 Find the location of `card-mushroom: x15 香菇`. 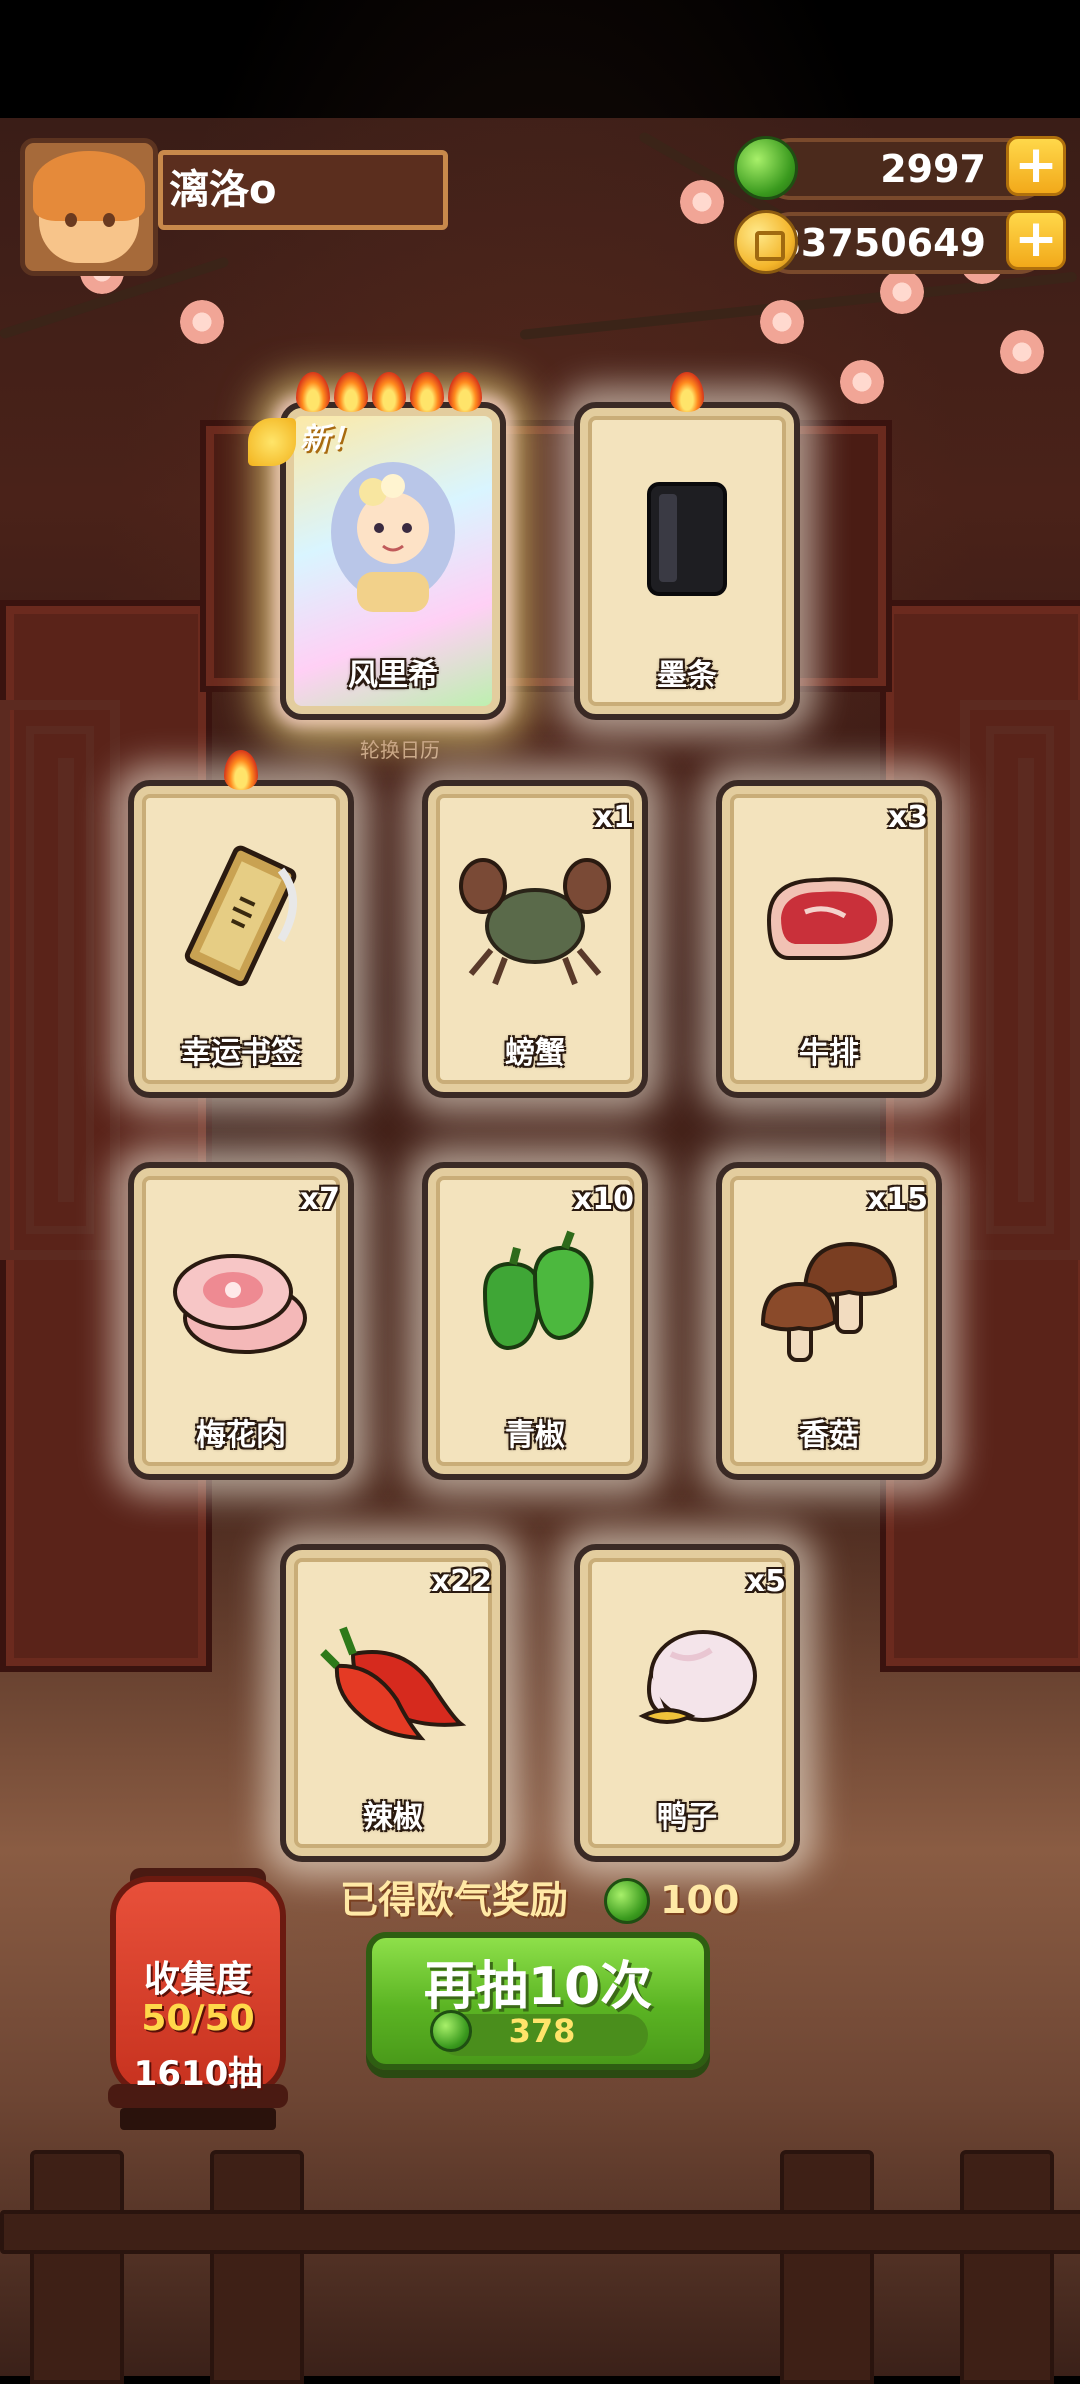

card-mushroom: x15 香菇 is located at coordinates (829, 1321).